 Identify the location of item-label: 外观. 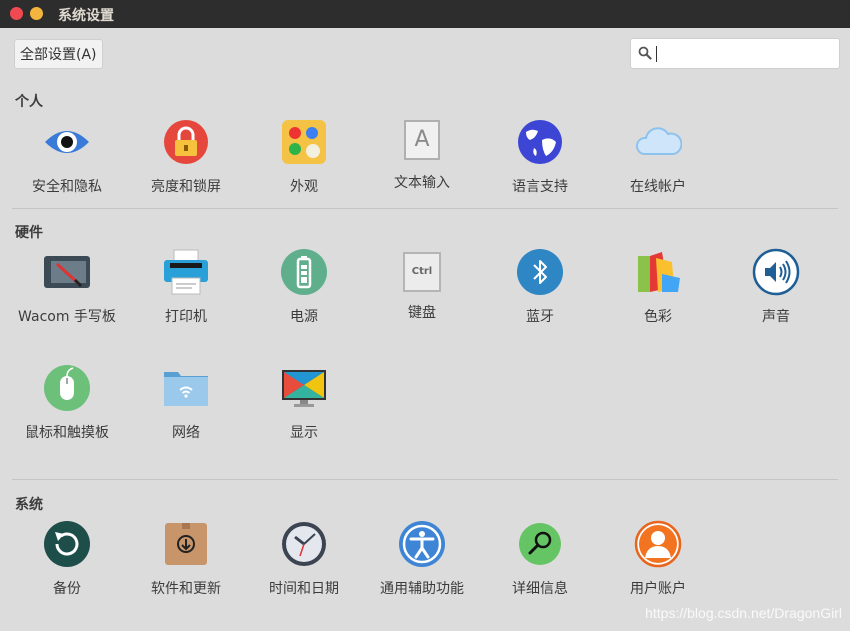
(304, 187).